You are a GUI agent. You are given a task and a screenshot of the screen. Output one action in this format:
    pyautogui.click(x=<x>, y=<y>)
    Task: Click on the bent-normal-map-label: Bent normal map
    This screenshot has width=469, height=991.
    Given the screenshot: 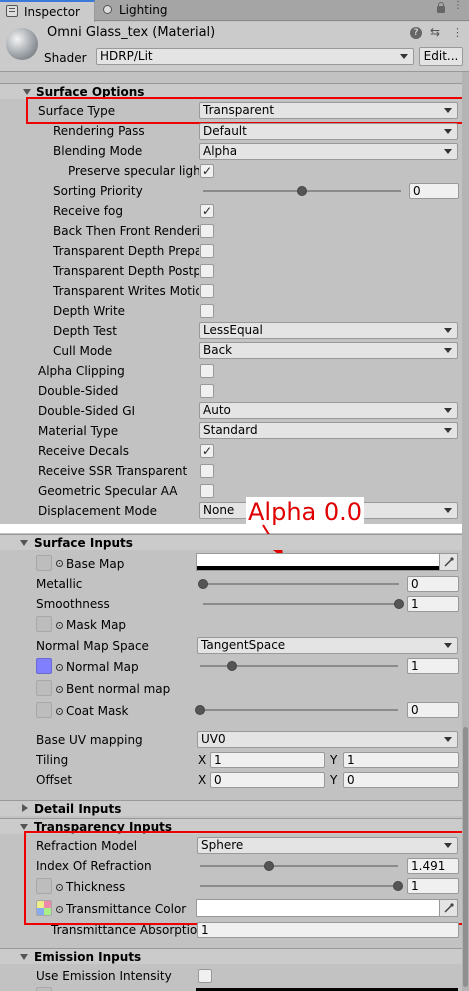 What is the action you would take?
    pyautogui.click(x=118, y=689)
    